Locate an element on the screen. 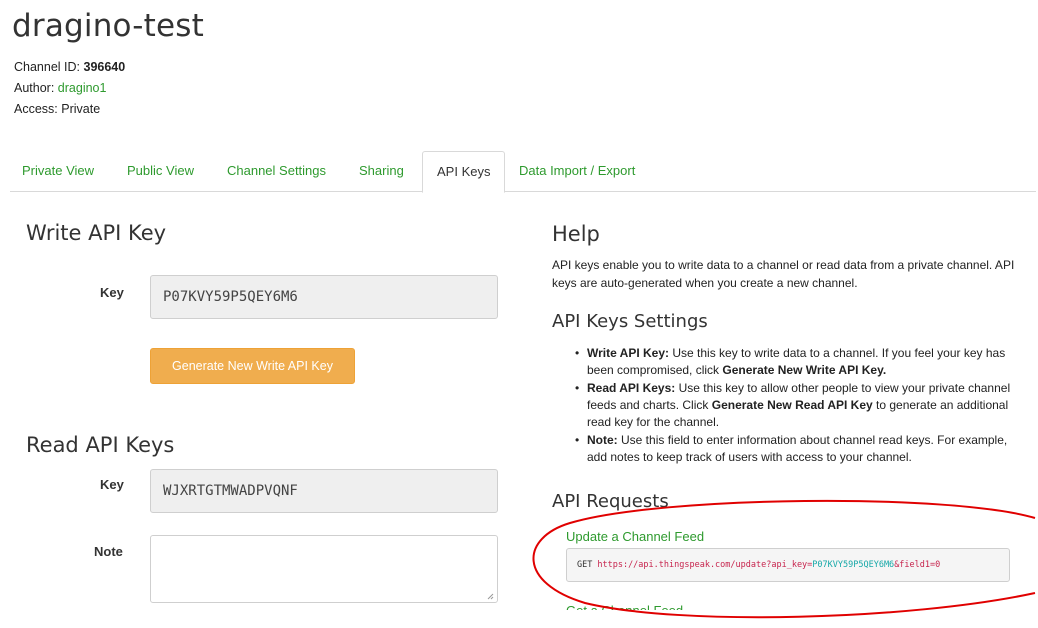  channel-id-value: 396640 is located at coordinates (104, 67).